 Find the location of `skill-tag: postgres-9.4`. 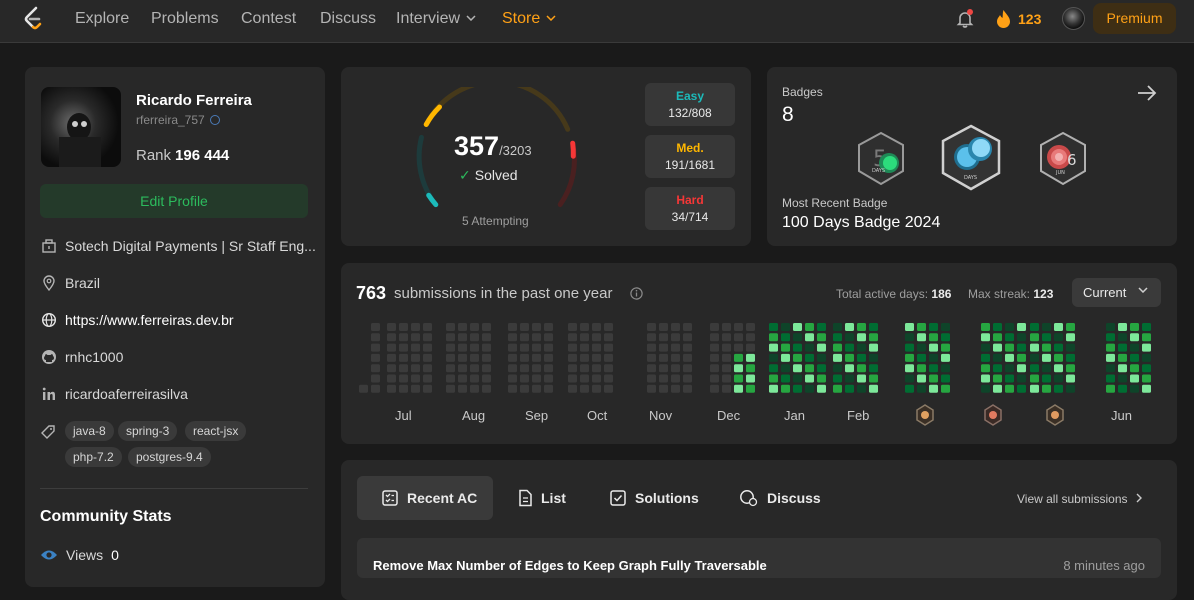

skill-tag: postgres-9.4 is located at coordinates (169, 457).